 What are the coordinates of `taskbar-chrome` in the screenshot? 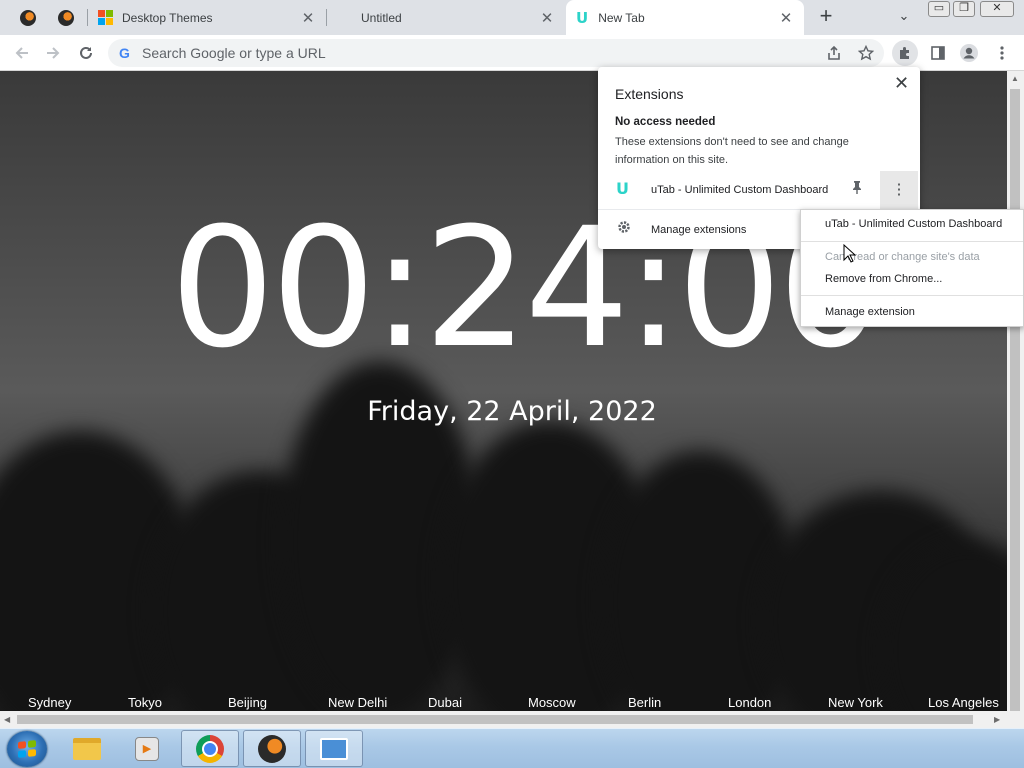 It's located at (210, 748).